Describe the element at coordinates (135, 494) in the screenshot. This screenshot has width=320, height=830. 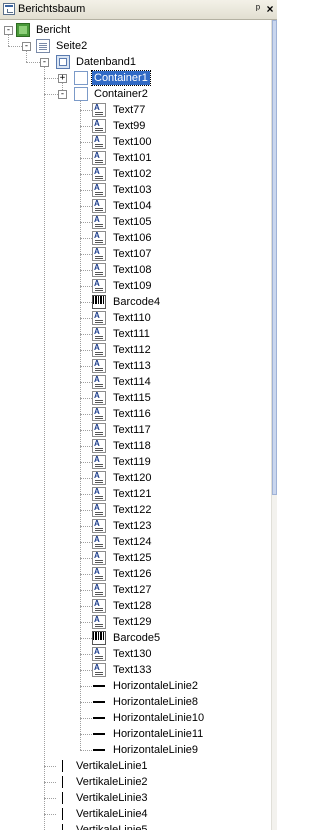
I see `tree-node: Text121` at that location.